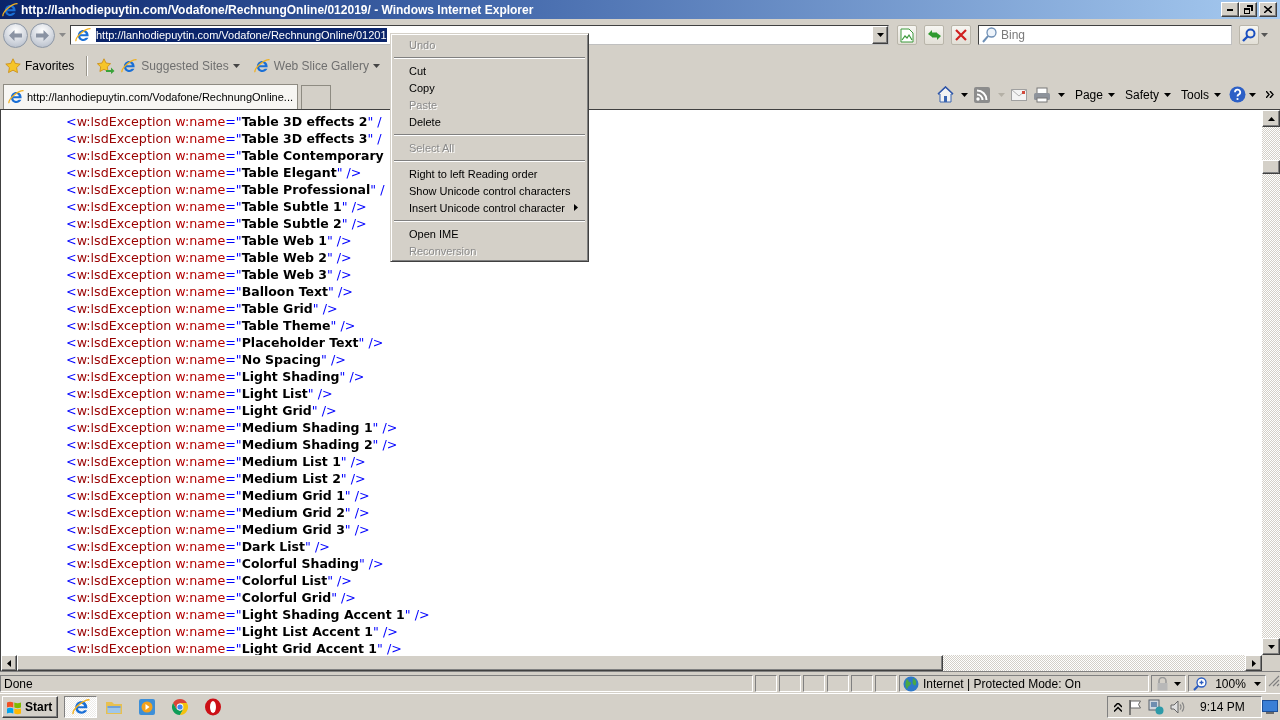  What do you see at coordinates (218, 495) in the screenshot?
I see `xml-line: <w:lsdException w:name="Medium Grid 1" />` at bounding box center [218, 495].